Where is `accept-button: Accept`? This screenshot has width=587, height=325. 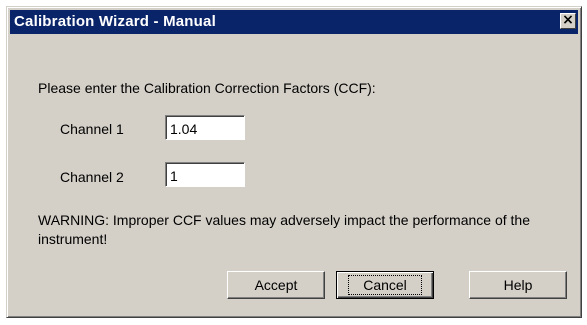
accept-button: Accept is located at coordinates (276, 285).